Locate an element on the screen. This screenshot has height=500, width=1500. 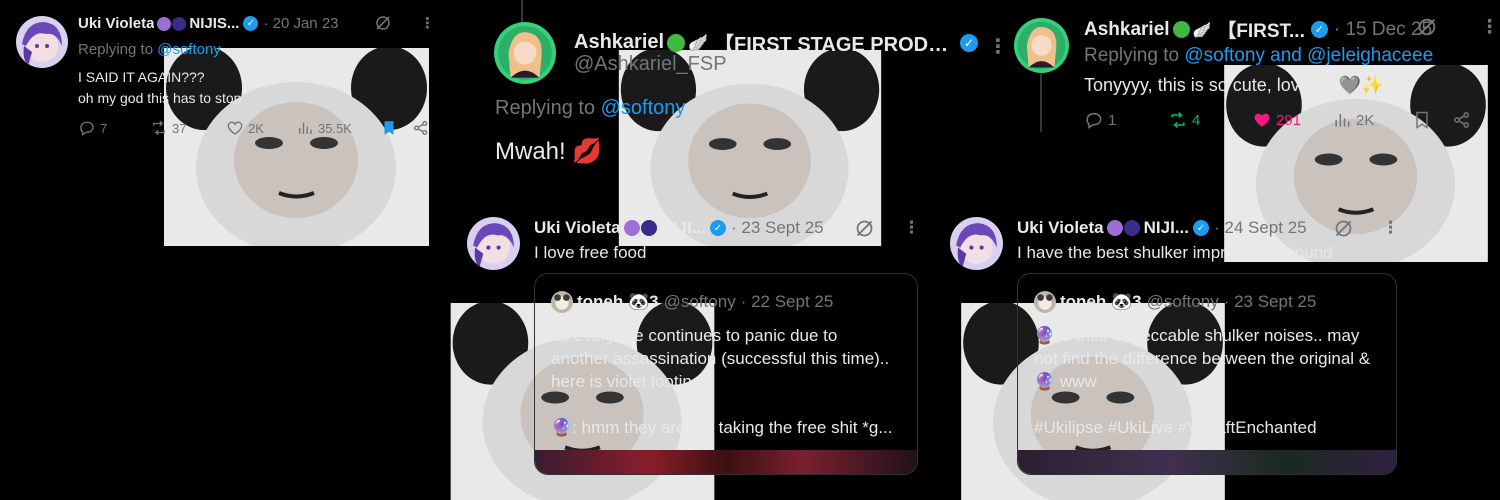
quote-header: toneh 🐼3 @softony · 23 Sept 25 is located at coordinates (1175, 302).